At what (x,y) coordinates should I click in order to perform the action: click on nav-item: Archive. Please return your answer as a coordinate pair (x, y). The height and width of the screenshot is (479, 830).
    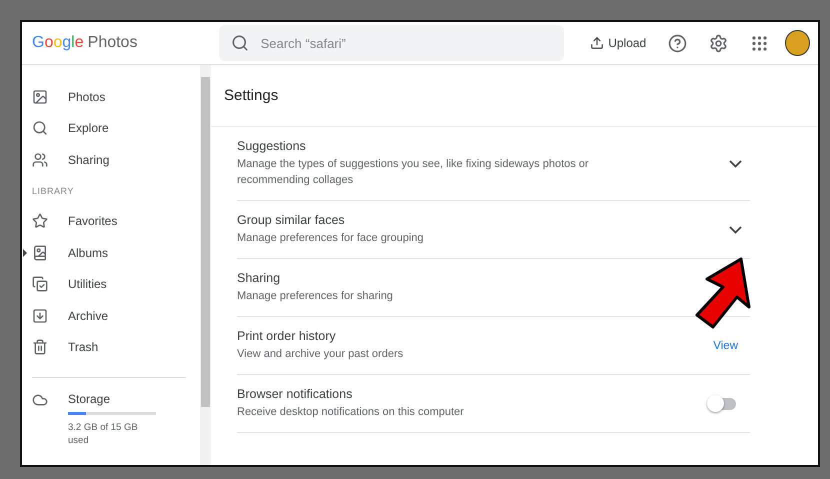
    Looking at the image, I should click on (111, 316).